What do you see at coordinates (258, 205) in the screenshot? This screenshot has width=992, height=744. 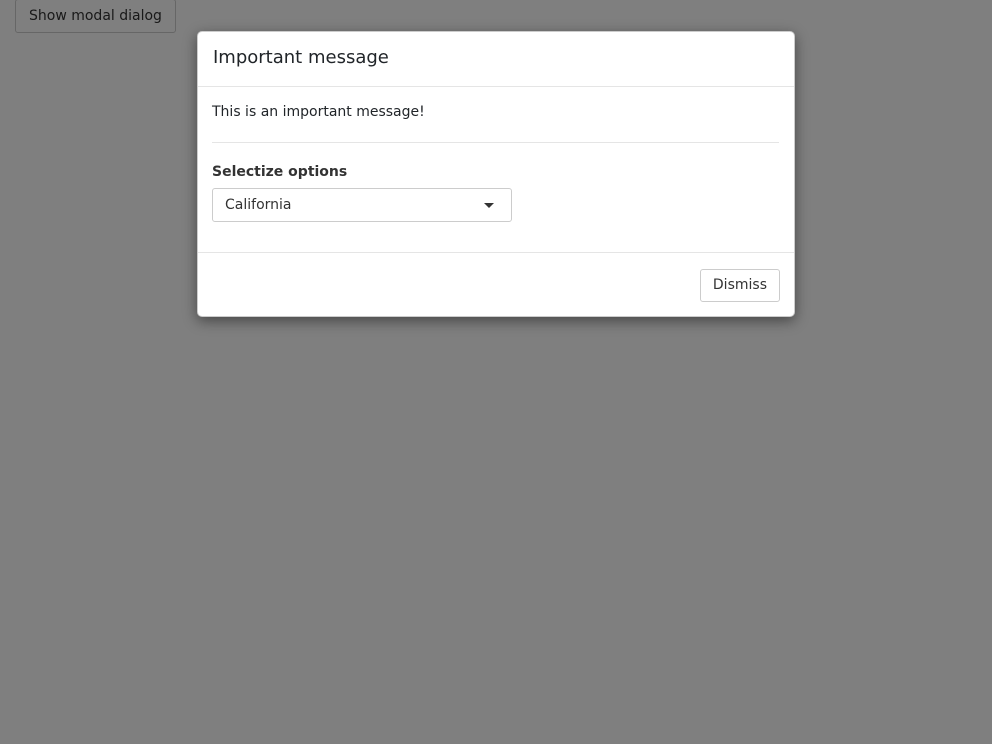 I see `selected-option: California` at bounding box center [258, 205].